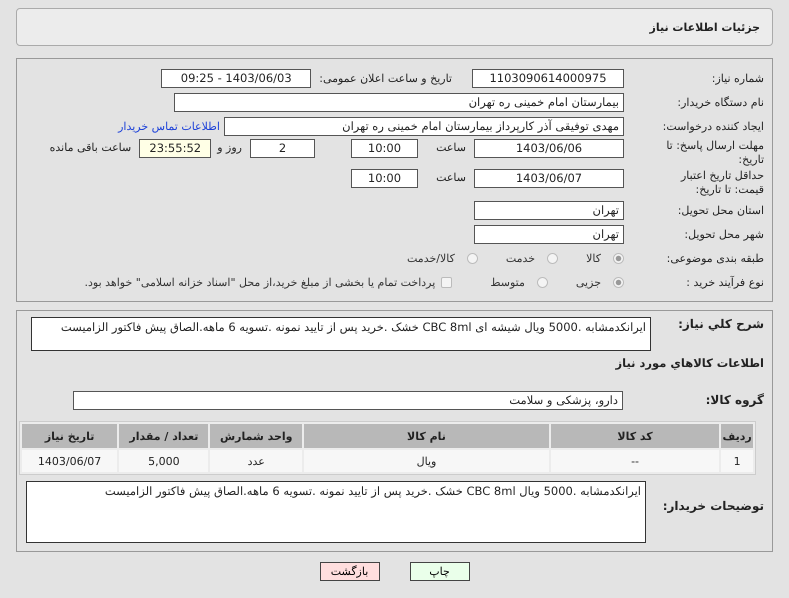 The image size is (789, 598). Describe the element at coordinates (236, 78) in the screenshot. I see `announce-date-field: 1403/06/03 - 09:25` at that location.